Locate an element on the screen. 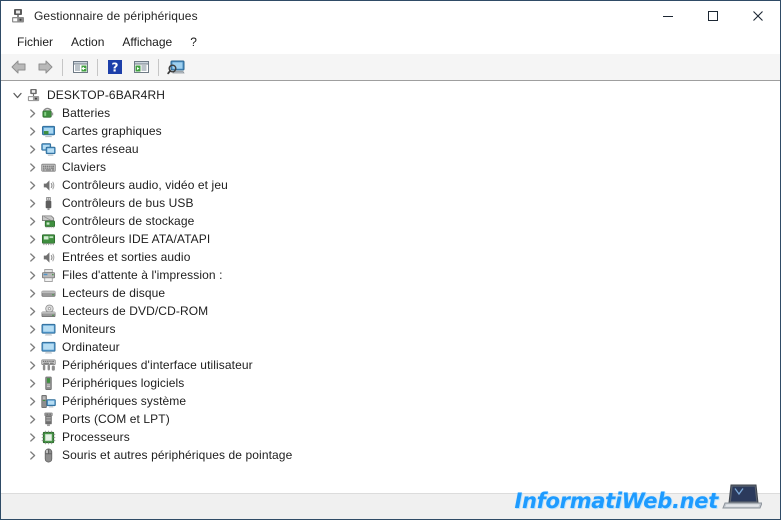 This screenshot has height=520, width=781. hid-icon is located at coordinates (48, 365).